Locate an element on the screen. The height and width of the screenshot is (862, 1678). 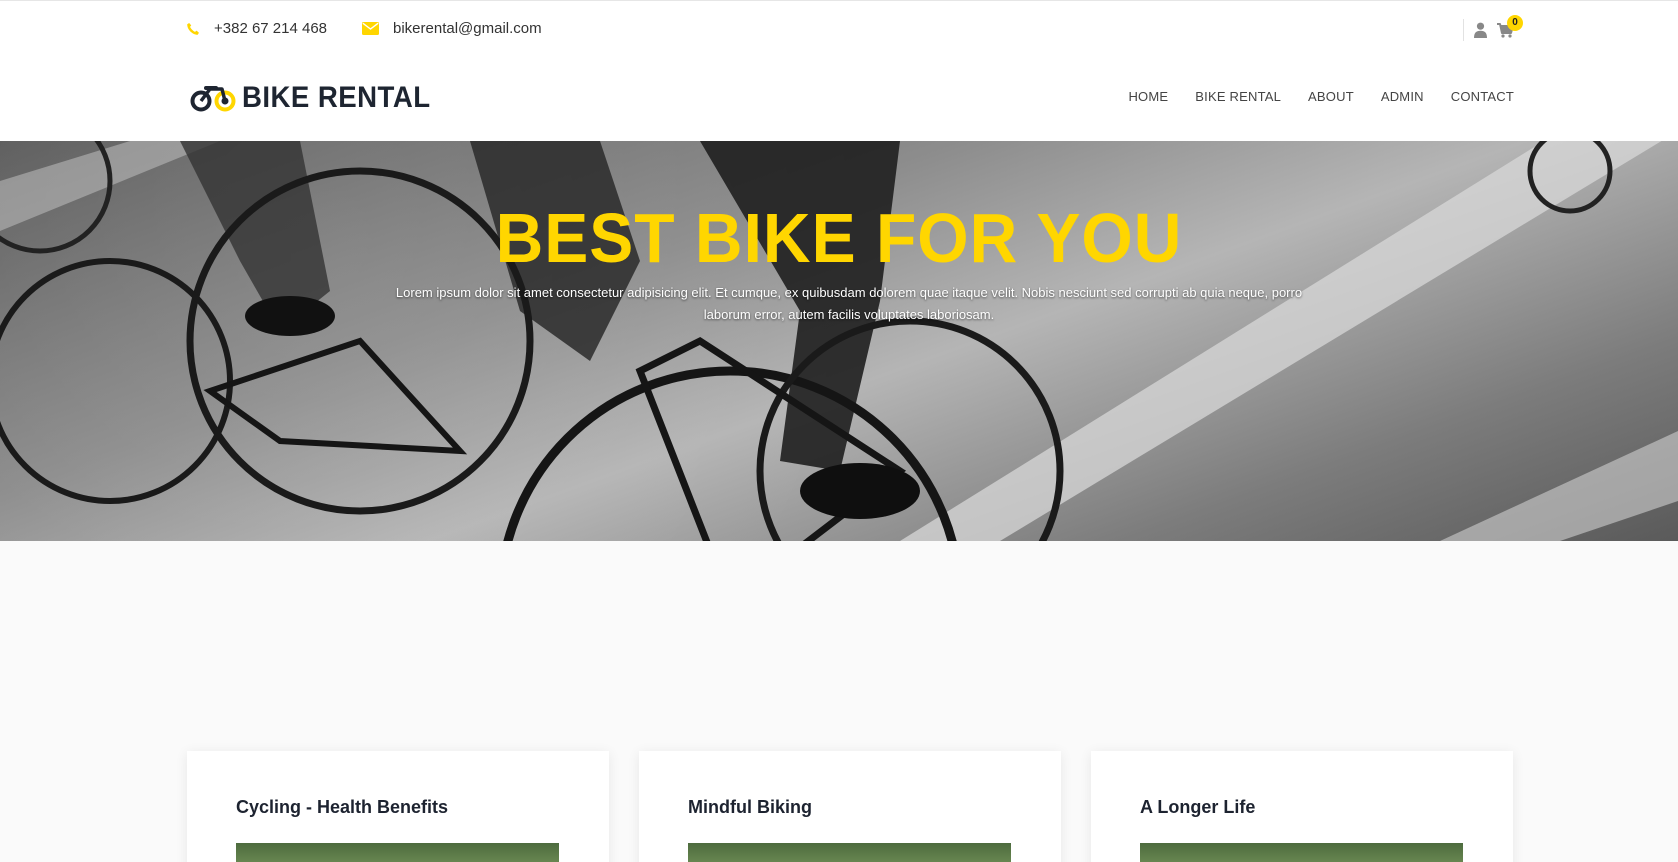
phone-icon is located at coordinates (193, 28).